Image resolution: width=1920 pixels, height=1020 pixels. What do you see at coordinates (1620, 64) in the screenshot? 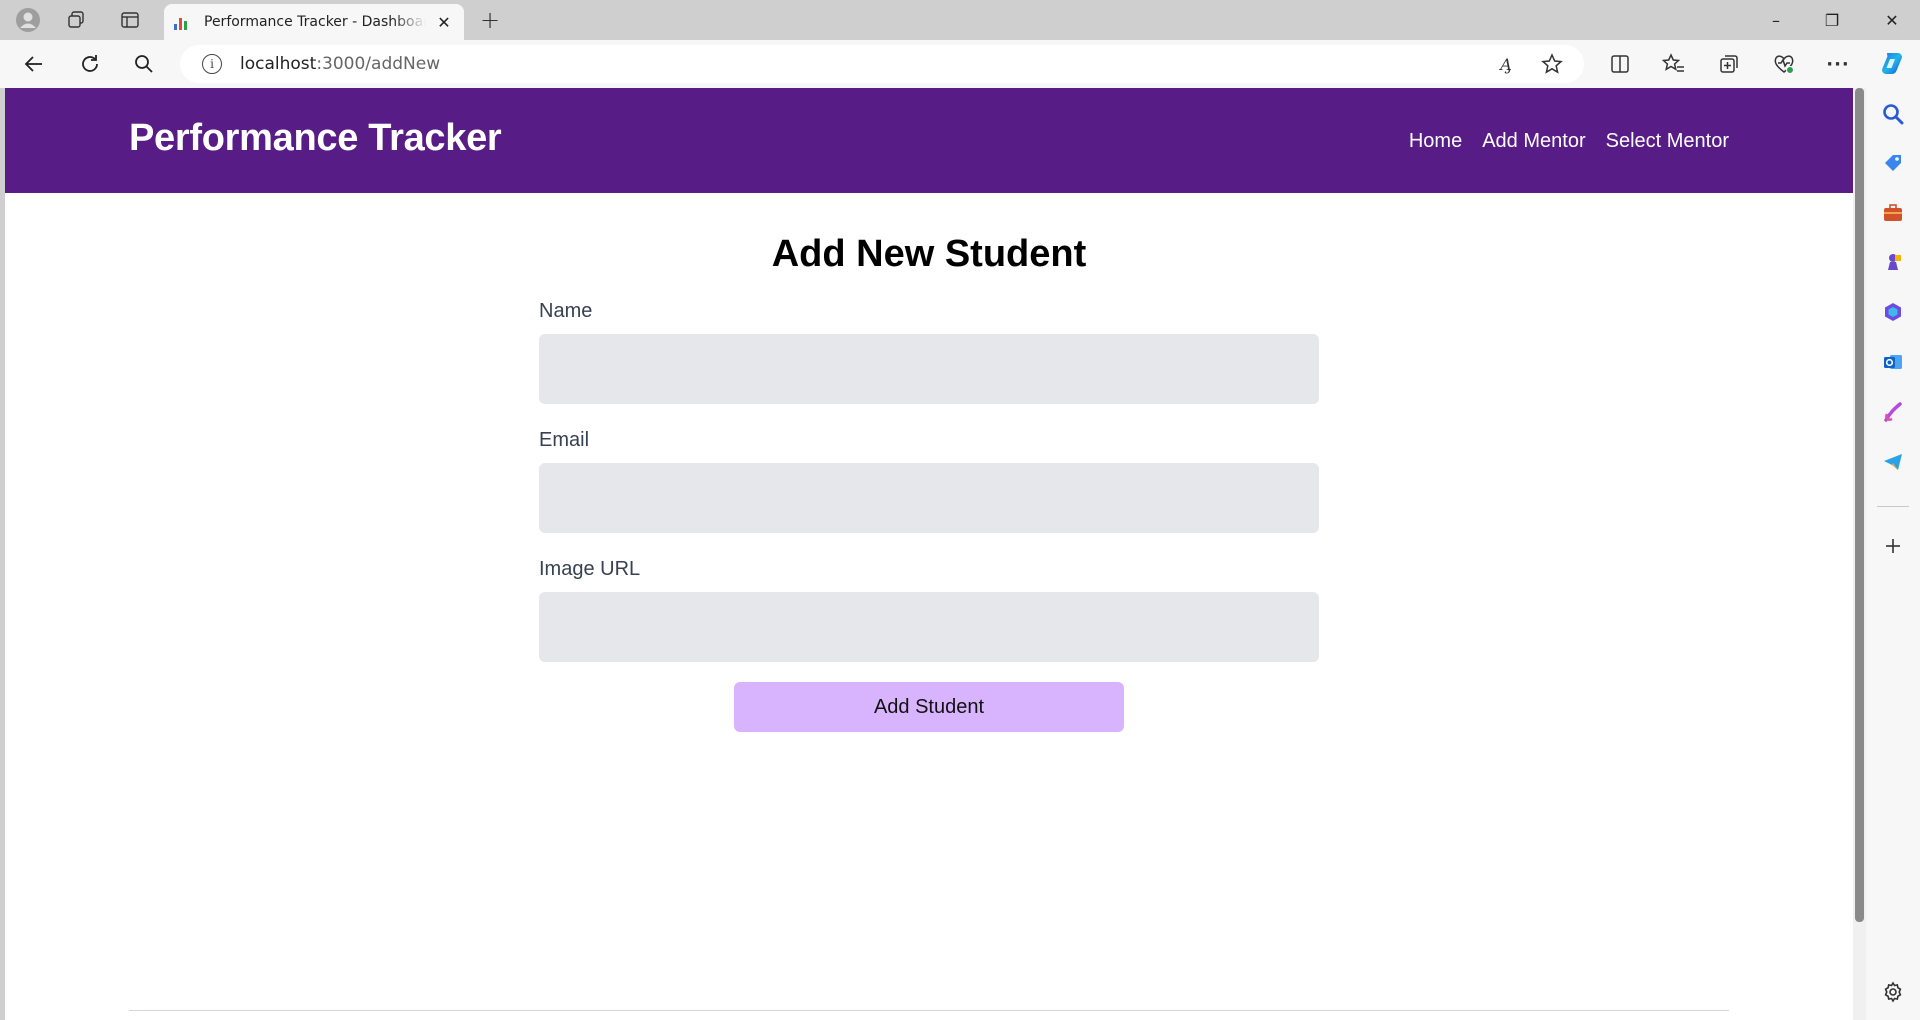
I see `split-screen-icon` at bounding box center [1620, 64].